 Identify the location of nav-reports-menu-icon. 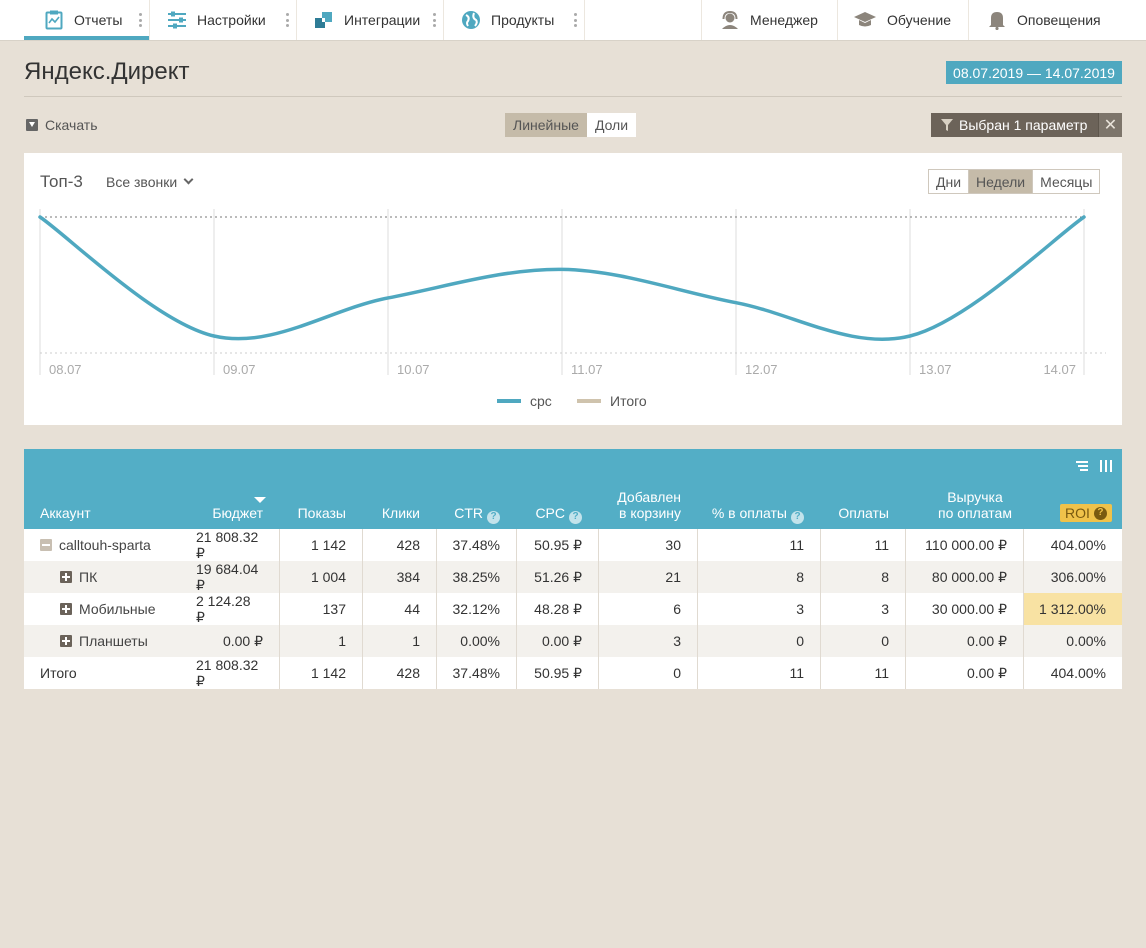
(140, 20).